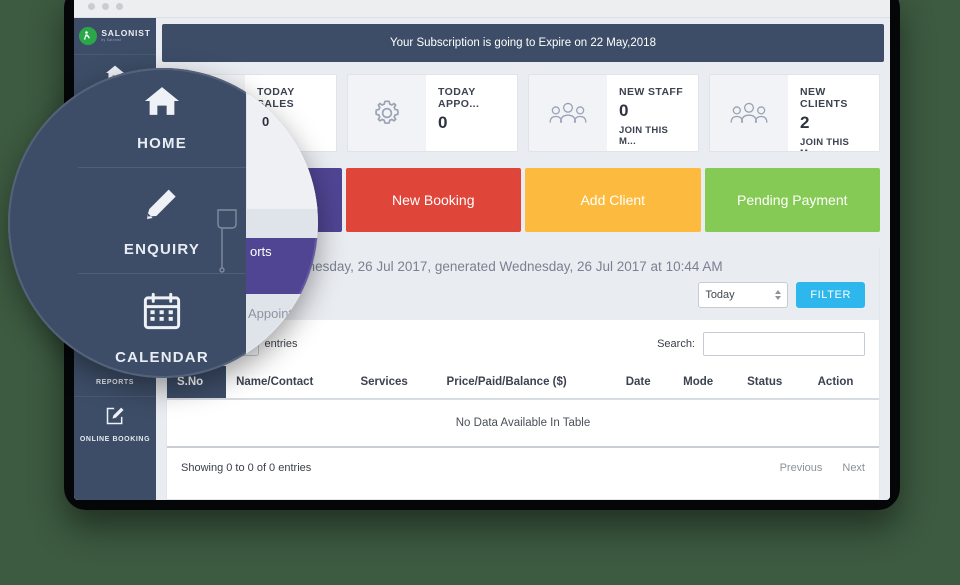  I want to click on stat-card-title: NEW STAFF, so click(651, 92).